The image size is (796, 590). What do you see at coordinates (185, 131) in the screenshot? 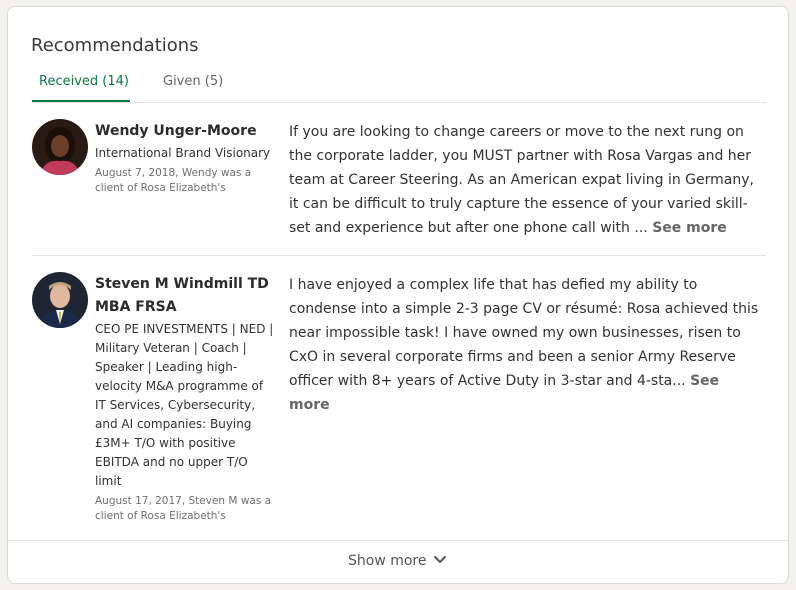
I see `recommender-name: Wendy Unger-Moore` at bounding box center [185, 131].